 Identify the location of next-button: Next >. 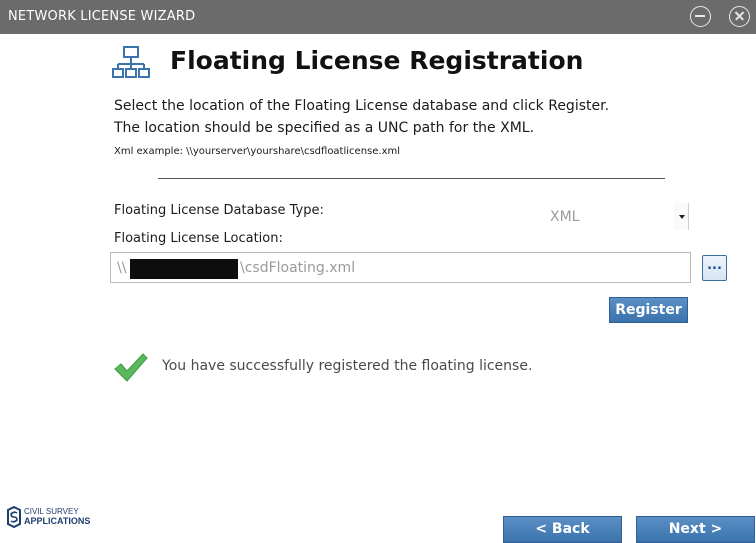
(695, 529).